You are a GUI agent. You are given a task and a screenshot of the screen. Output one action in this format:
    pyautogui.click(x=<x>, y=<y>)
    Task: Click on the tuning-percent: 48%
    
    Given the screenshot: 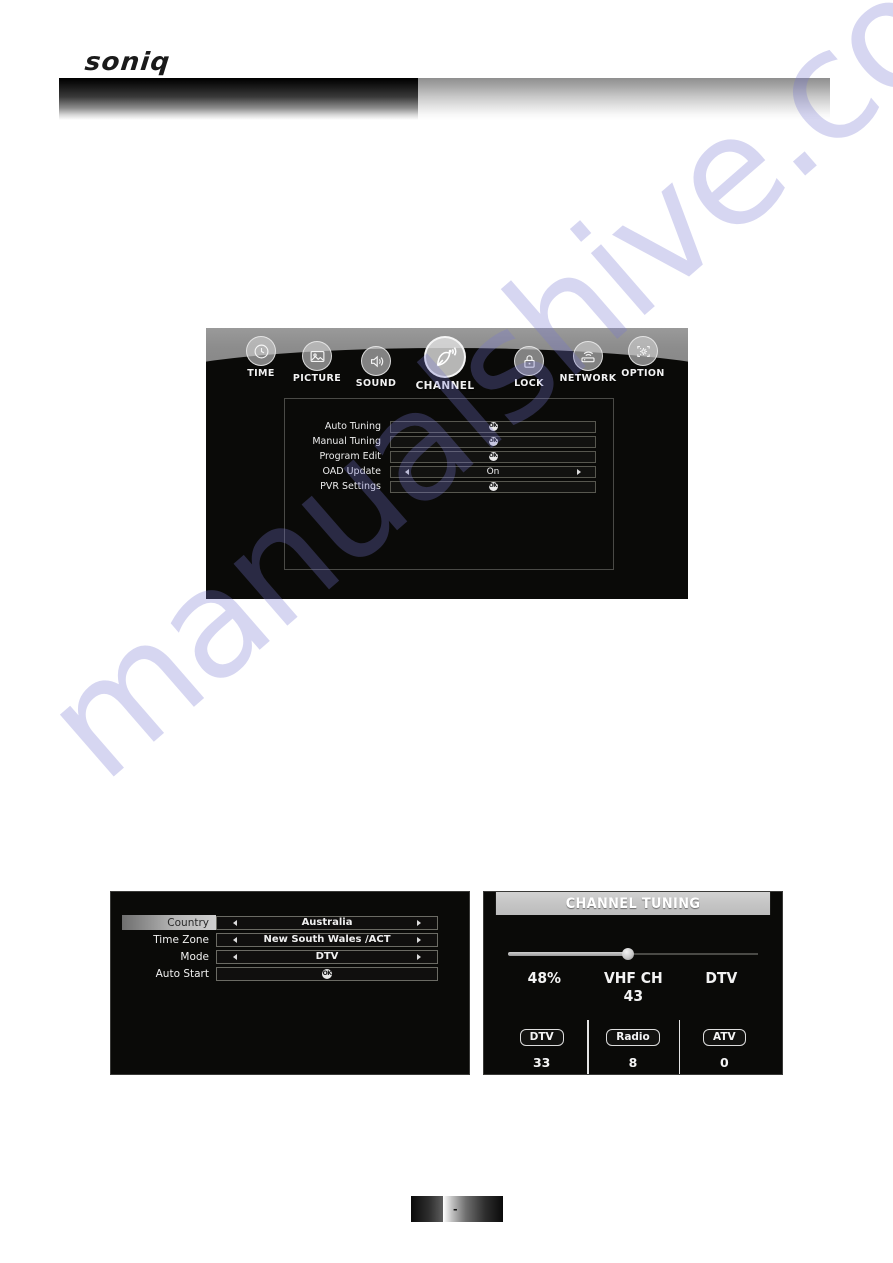 What is the action you would take?
    pyautogui.click(x=544, y=978)
    